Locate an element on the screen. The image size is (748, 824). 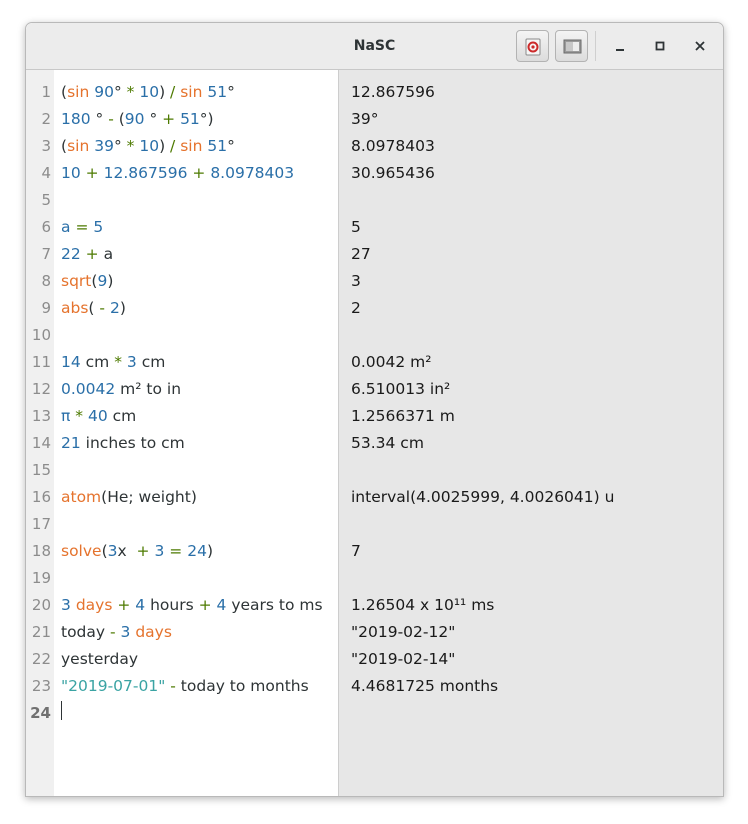
line-number: 13 is located at coordinates (41, 416).